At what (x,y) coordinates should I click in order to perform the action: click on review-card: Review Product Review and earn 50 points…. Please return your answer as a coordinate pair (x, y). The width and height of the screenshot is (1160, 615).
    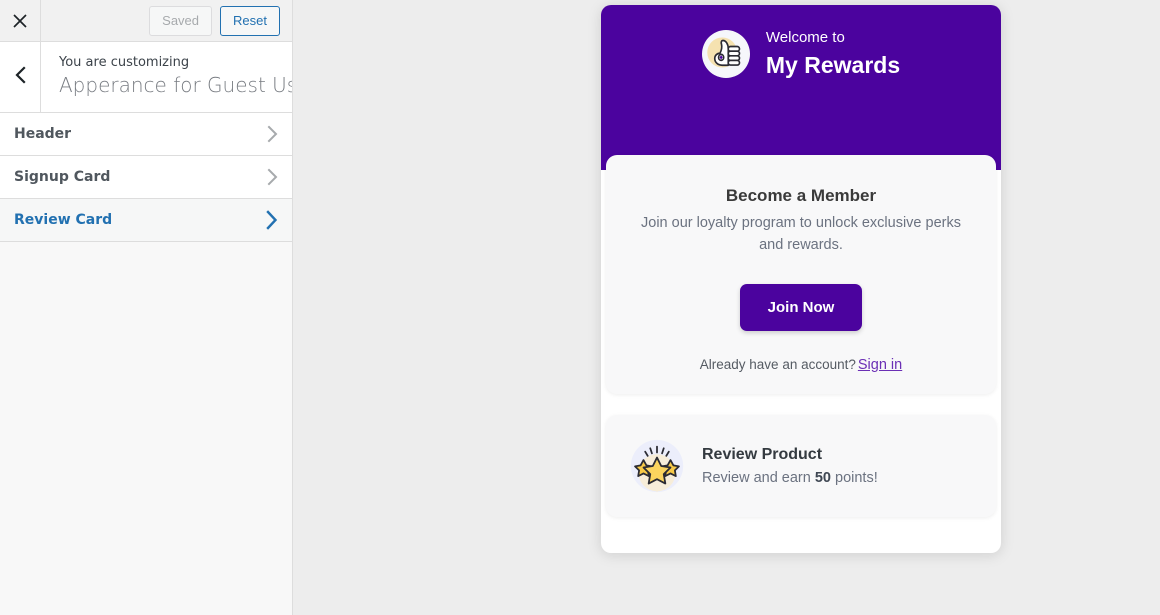
    Looking at the image, I should click on (801, 466).